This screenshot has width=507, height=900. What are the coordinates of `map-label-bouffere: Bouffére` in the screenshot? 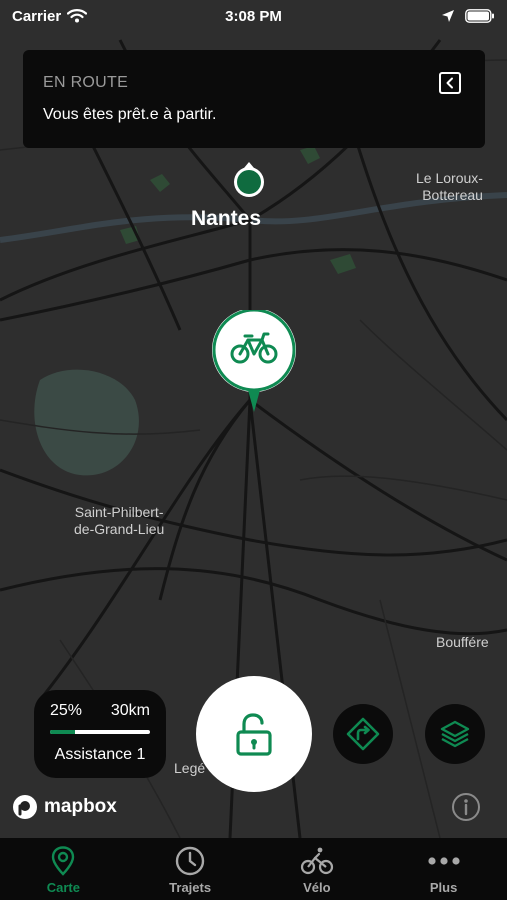 It's located at (462, 642).